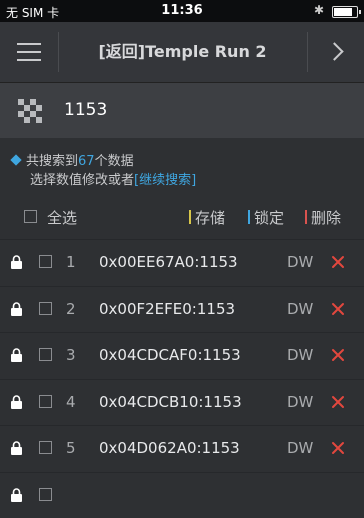  What do you see at coordinates (71, 355) in the screenshot?
I see `row-number: 3` at bounding box center [71, 355].